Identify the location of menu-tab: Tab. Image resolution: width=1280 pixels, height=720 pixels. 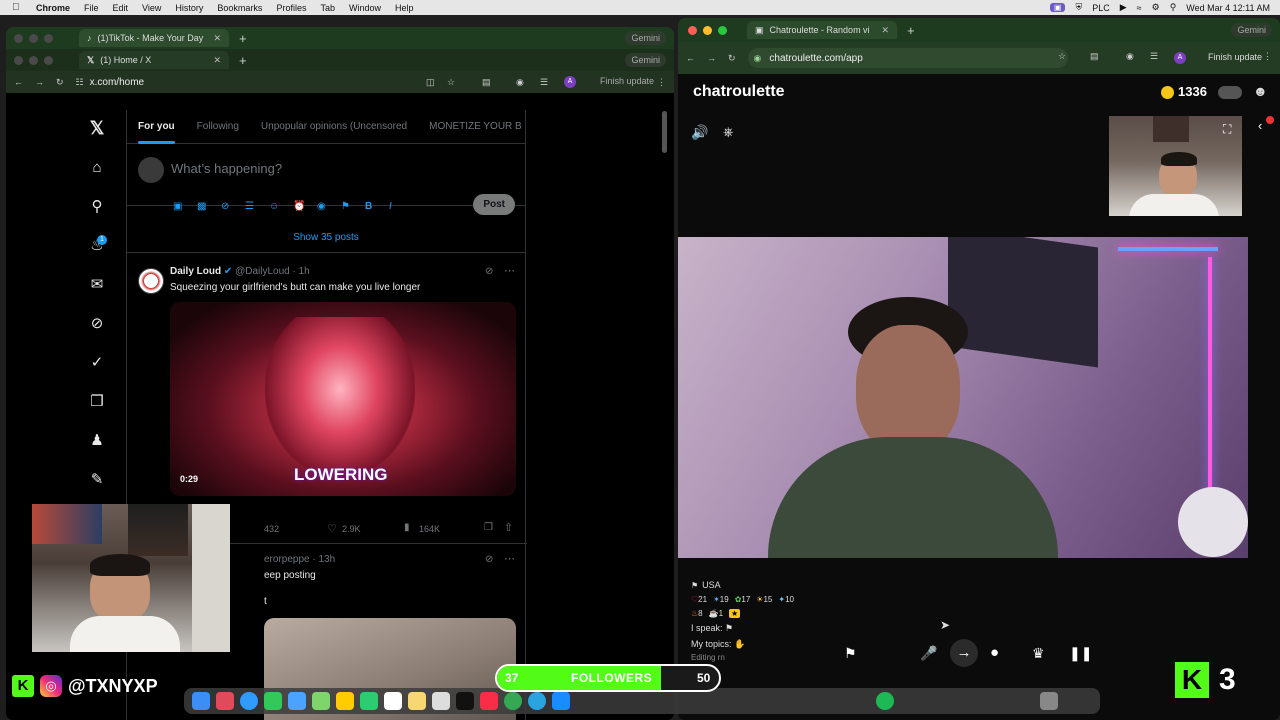
(327, 8).